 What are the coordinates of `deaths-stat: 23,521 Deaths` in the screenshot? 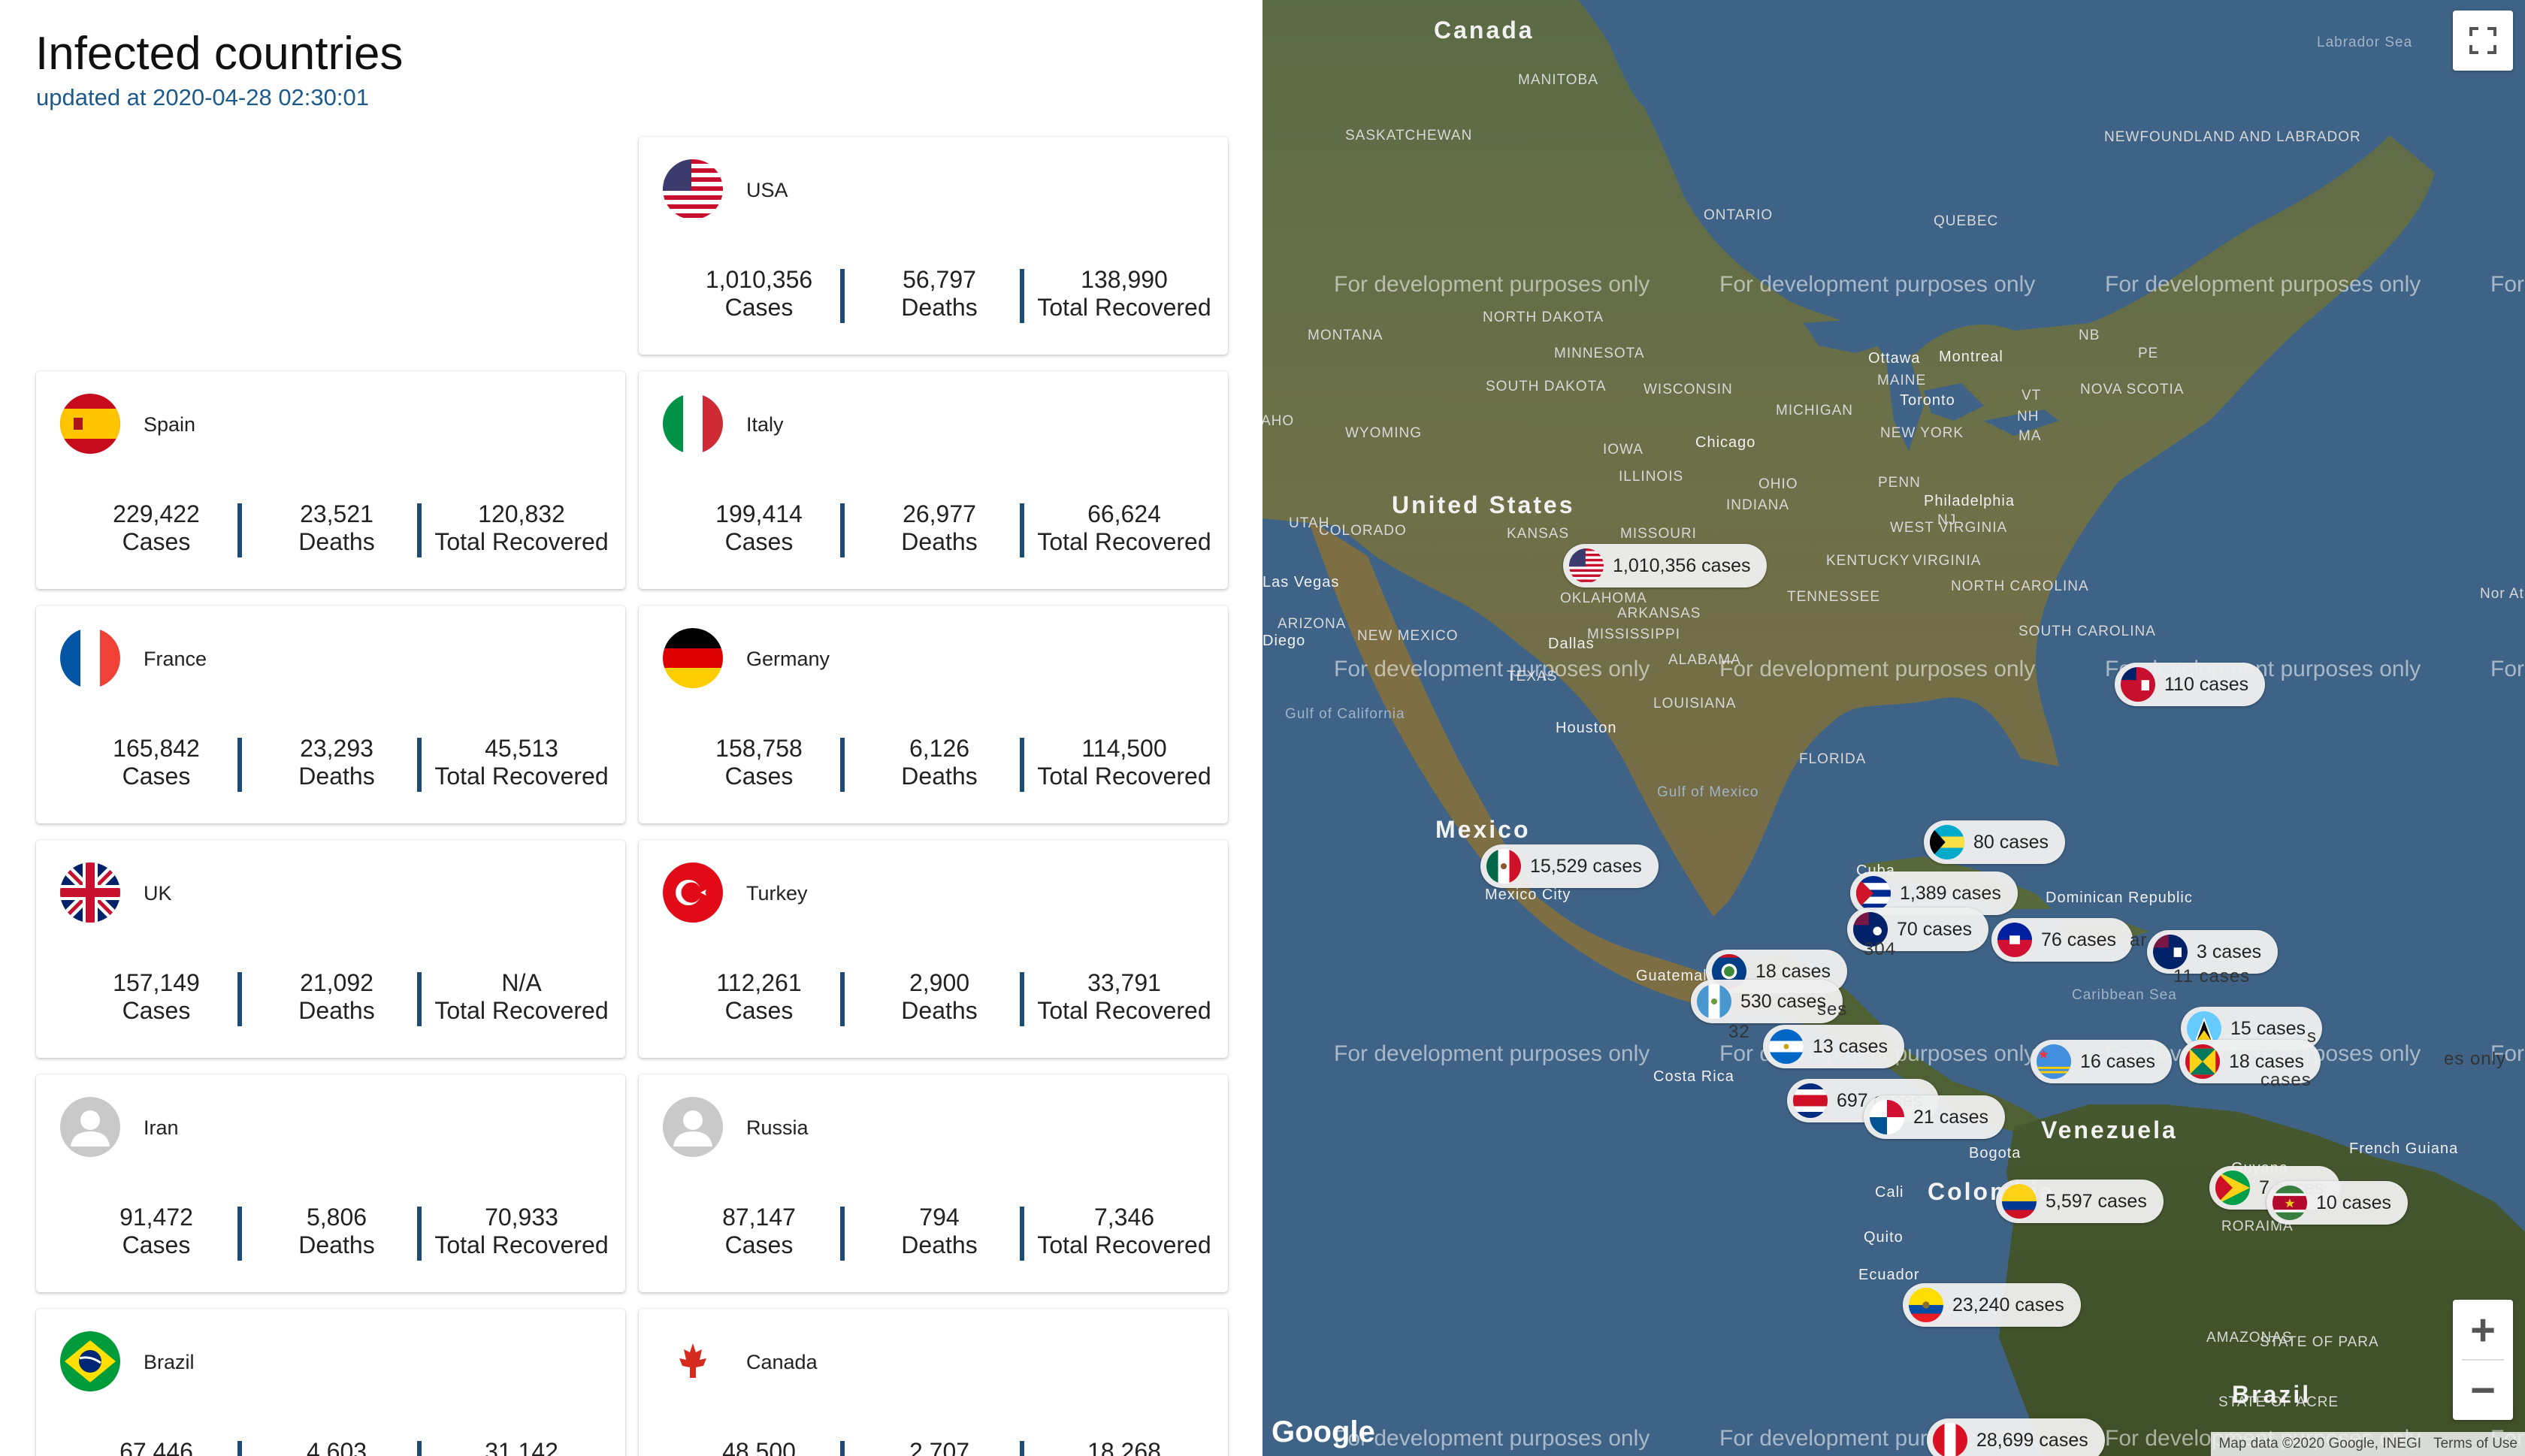 It's located at (337, 528).